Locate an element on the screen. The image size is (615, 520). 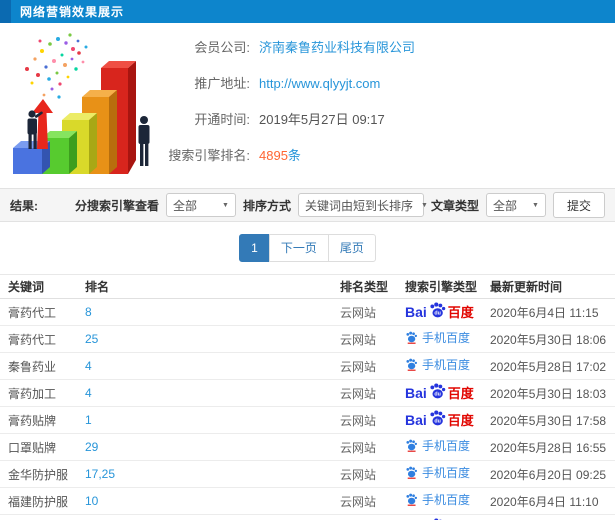
header-rank-type: 排名类型 is located at coordinates (372, 286).